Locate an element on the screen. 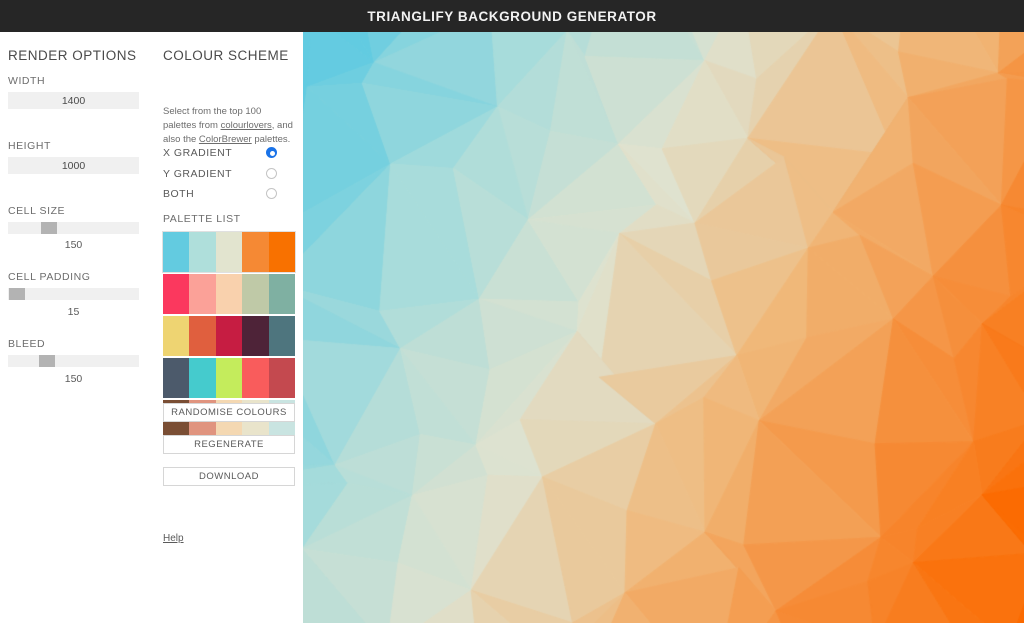  colorbrewer-link: ColorBrewer is located at coordinates (225, 139).